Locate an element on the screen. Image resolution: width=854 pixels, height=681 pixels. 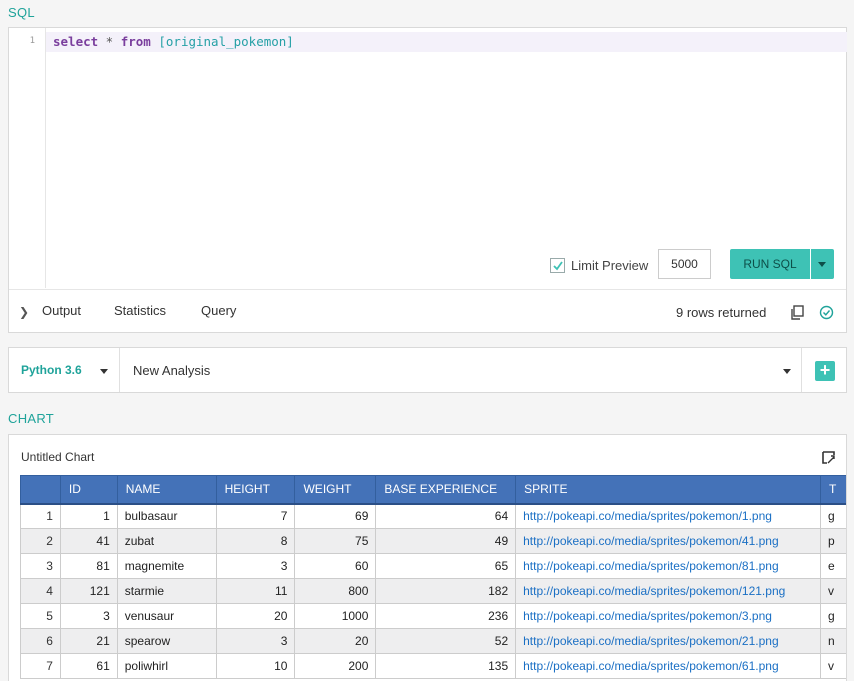
tab-output: Output is located at coordinates (61, 310).